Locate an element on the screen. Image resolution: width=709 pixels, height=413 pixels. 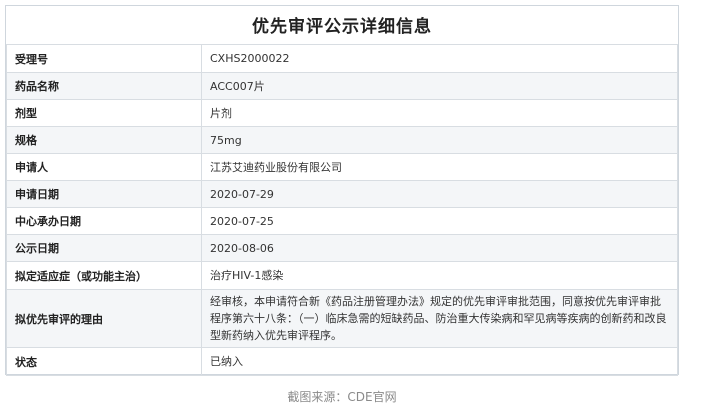
table-row: 申请人 江苏艾迪药业股份有限公司 is located at coordinates (342, 167).